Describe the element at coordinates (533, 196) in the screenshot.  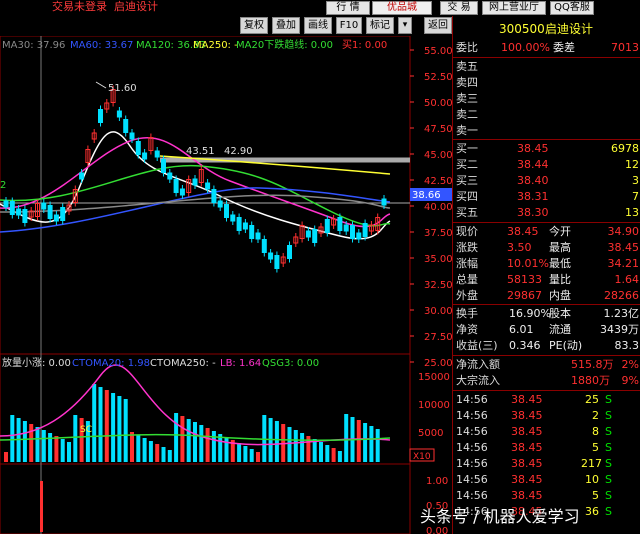
I see `buy-price: 38.31` at that location.